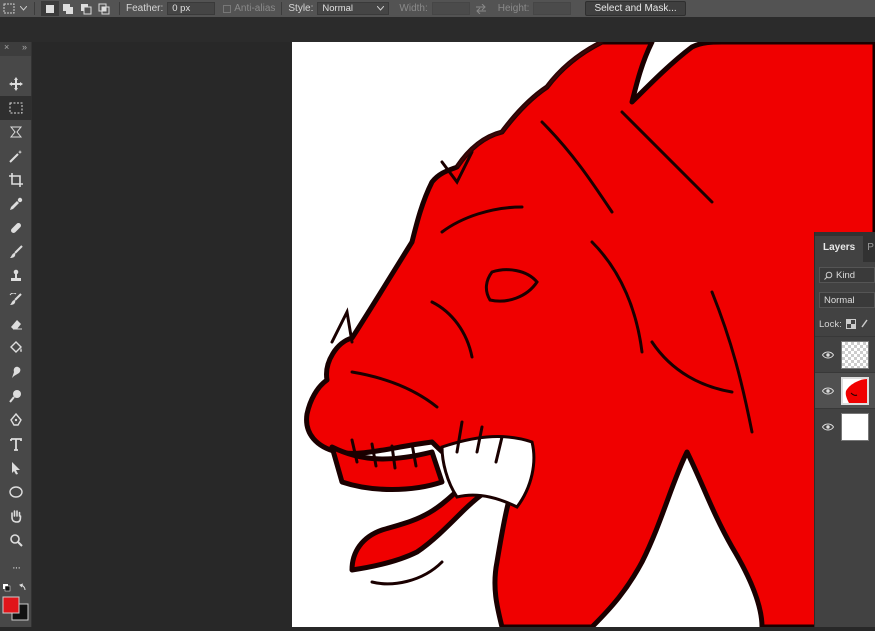  Describe the element at coordinates (255, 8) in the screenshot. I see `antialias-label: Anti-alias` at that location.